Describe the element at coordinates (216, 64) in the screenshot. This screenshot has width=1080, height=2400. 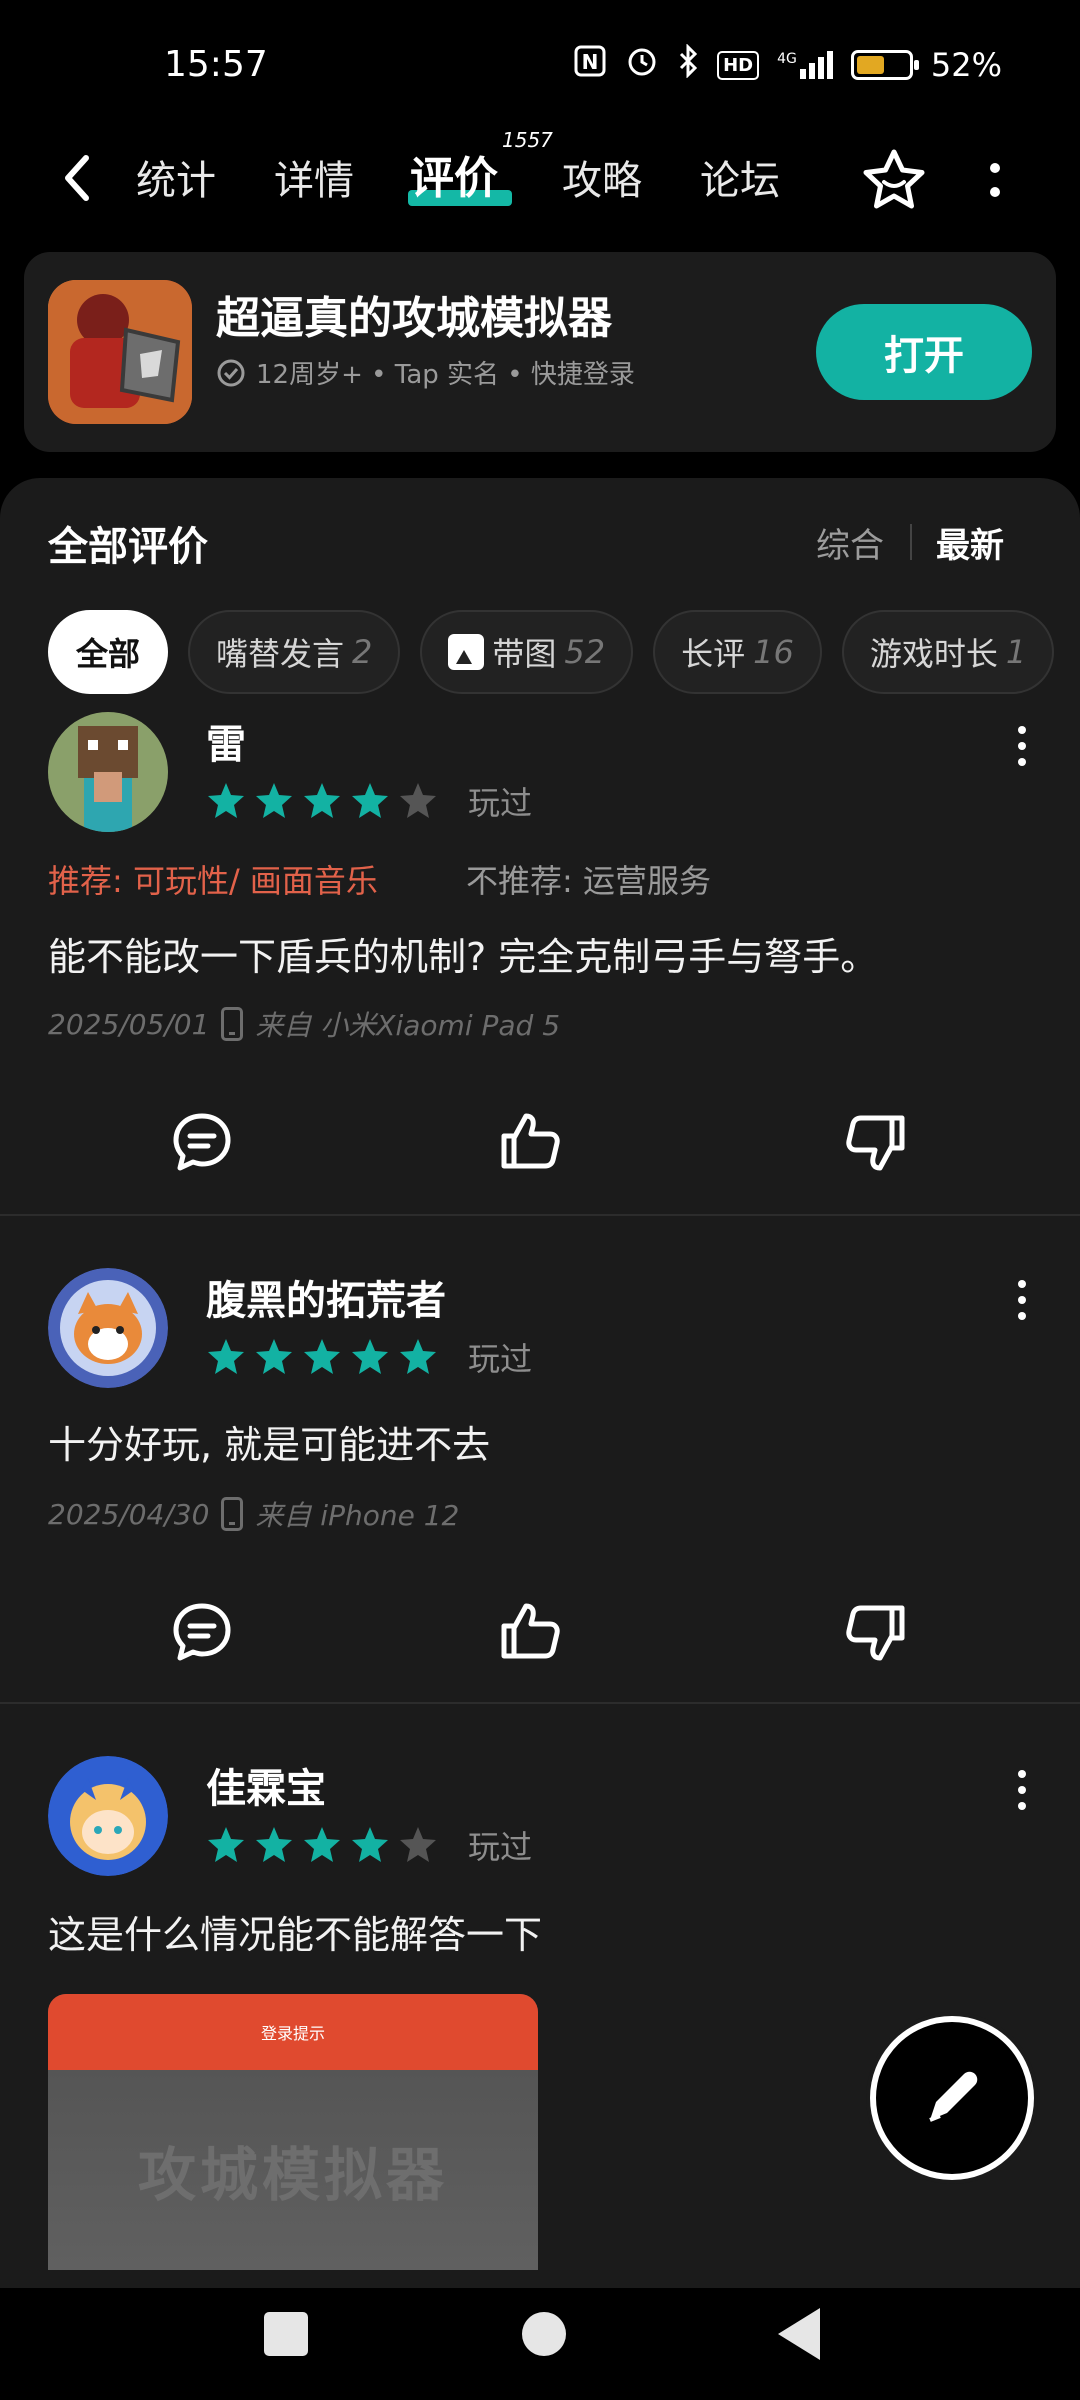
I see `status-time: 15:57` at that location.